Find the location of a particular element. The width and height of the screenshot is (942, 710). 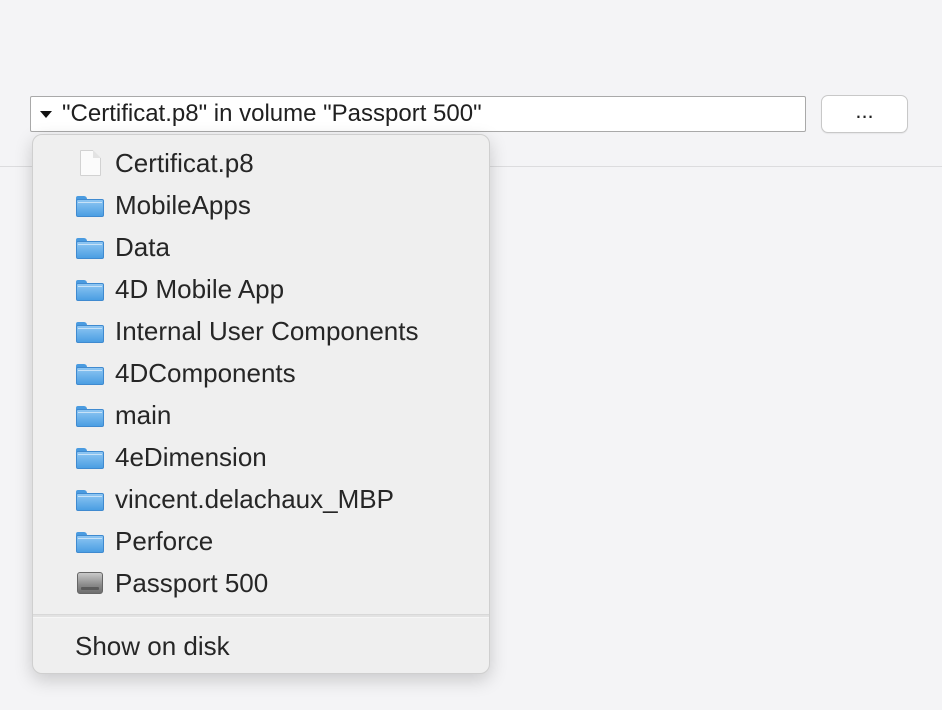

menu-item-label: Internal User Components is located at coordinates (267, 330).